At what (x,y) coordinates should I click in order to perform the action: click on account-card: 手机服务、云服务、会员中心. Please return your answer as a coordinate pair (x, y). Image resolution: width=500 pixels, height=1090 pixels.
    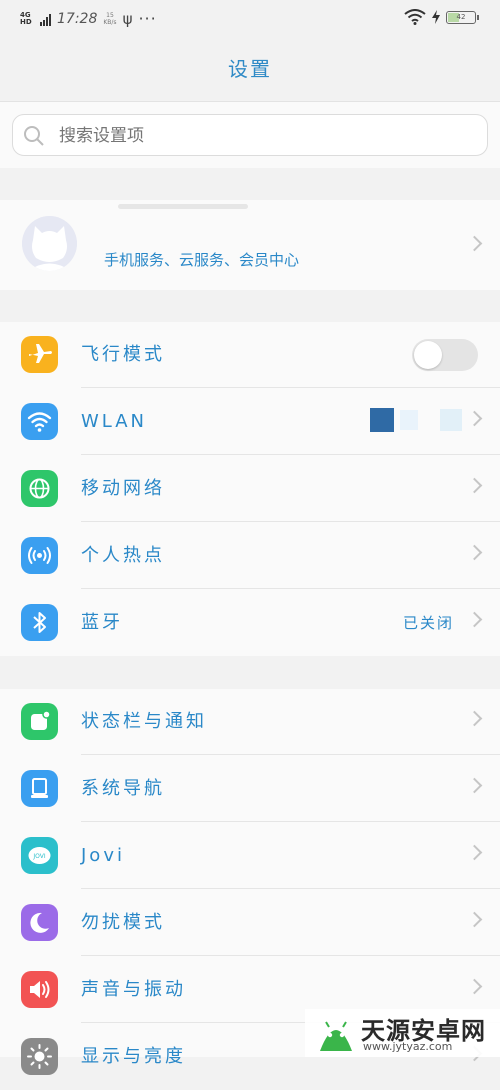
    Looking at the image, I should click on (250, 245).